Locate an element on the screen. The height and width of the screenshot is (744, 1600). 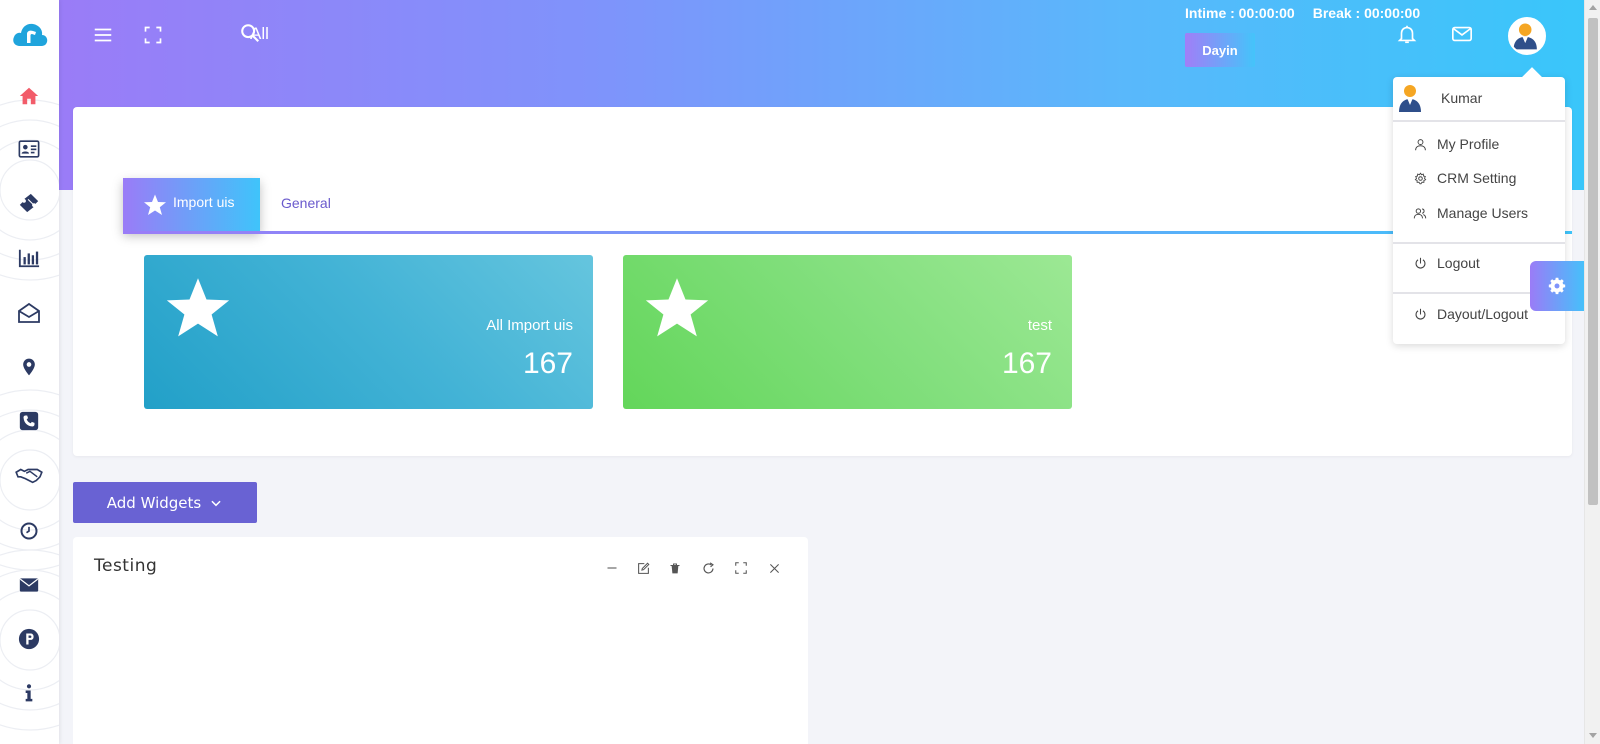
widget-title: Testing is located at coordinates (126, 566).